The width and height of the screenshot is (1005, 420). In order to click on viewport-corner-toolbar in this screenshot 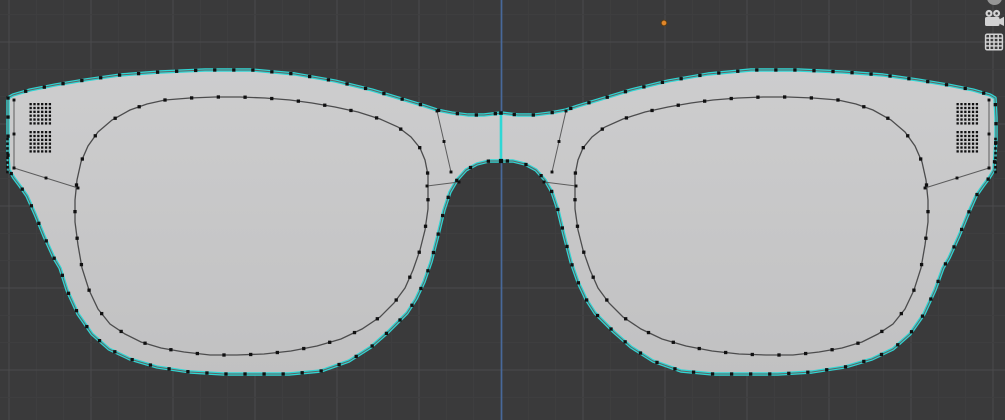, I will do `click(994, 25)`.